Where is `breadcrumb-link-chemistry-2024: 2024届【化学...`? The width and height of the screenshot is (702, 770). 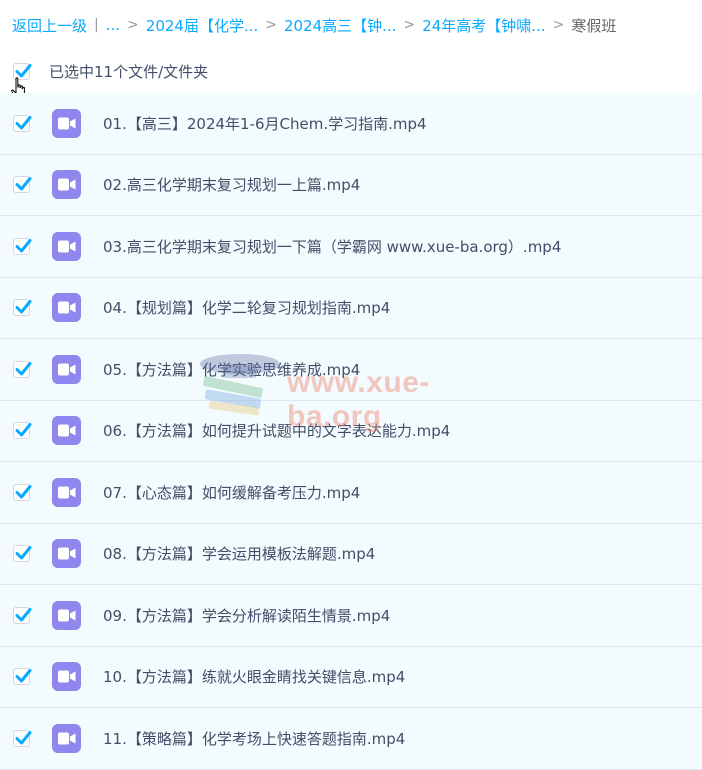
breadcrumb-link-chemistry-2024: 2024届【化学... is located at coordinates (202, 25).